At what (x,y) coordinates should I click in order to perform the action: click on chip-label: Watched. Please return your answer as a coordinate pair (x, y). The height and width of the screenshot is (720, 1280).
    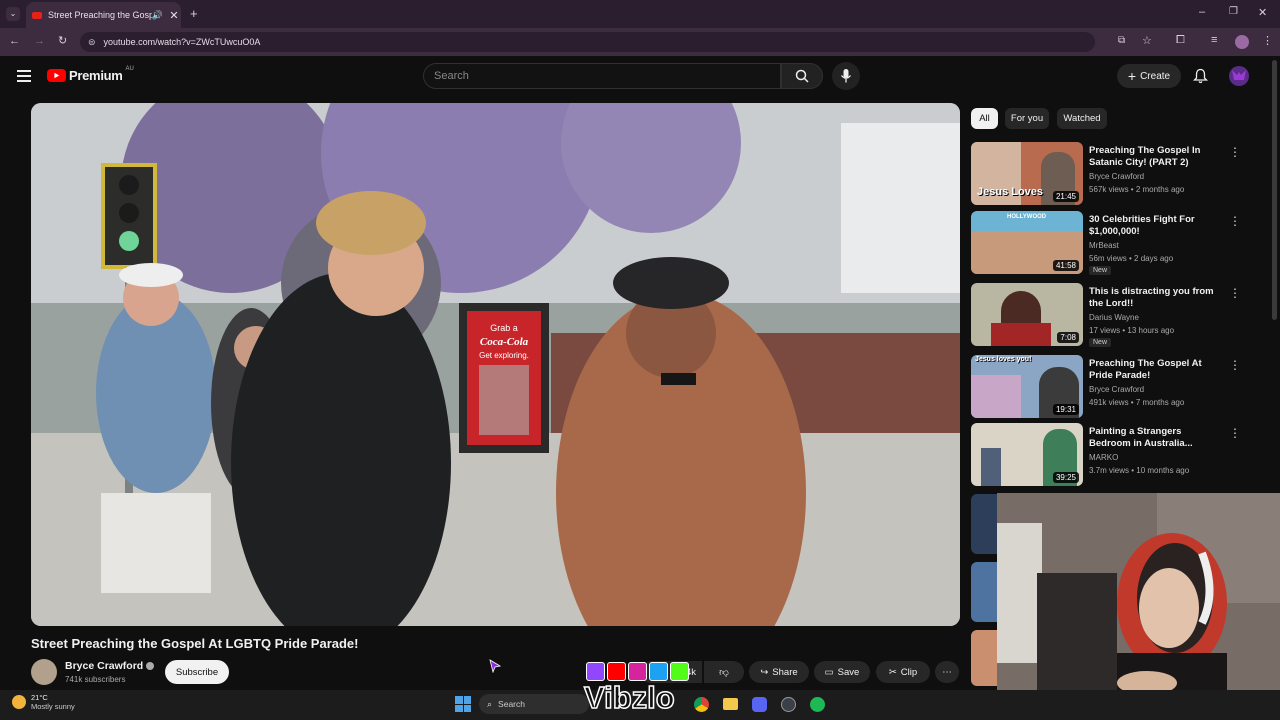
    Looking at the image, I should click on (1082, 118).